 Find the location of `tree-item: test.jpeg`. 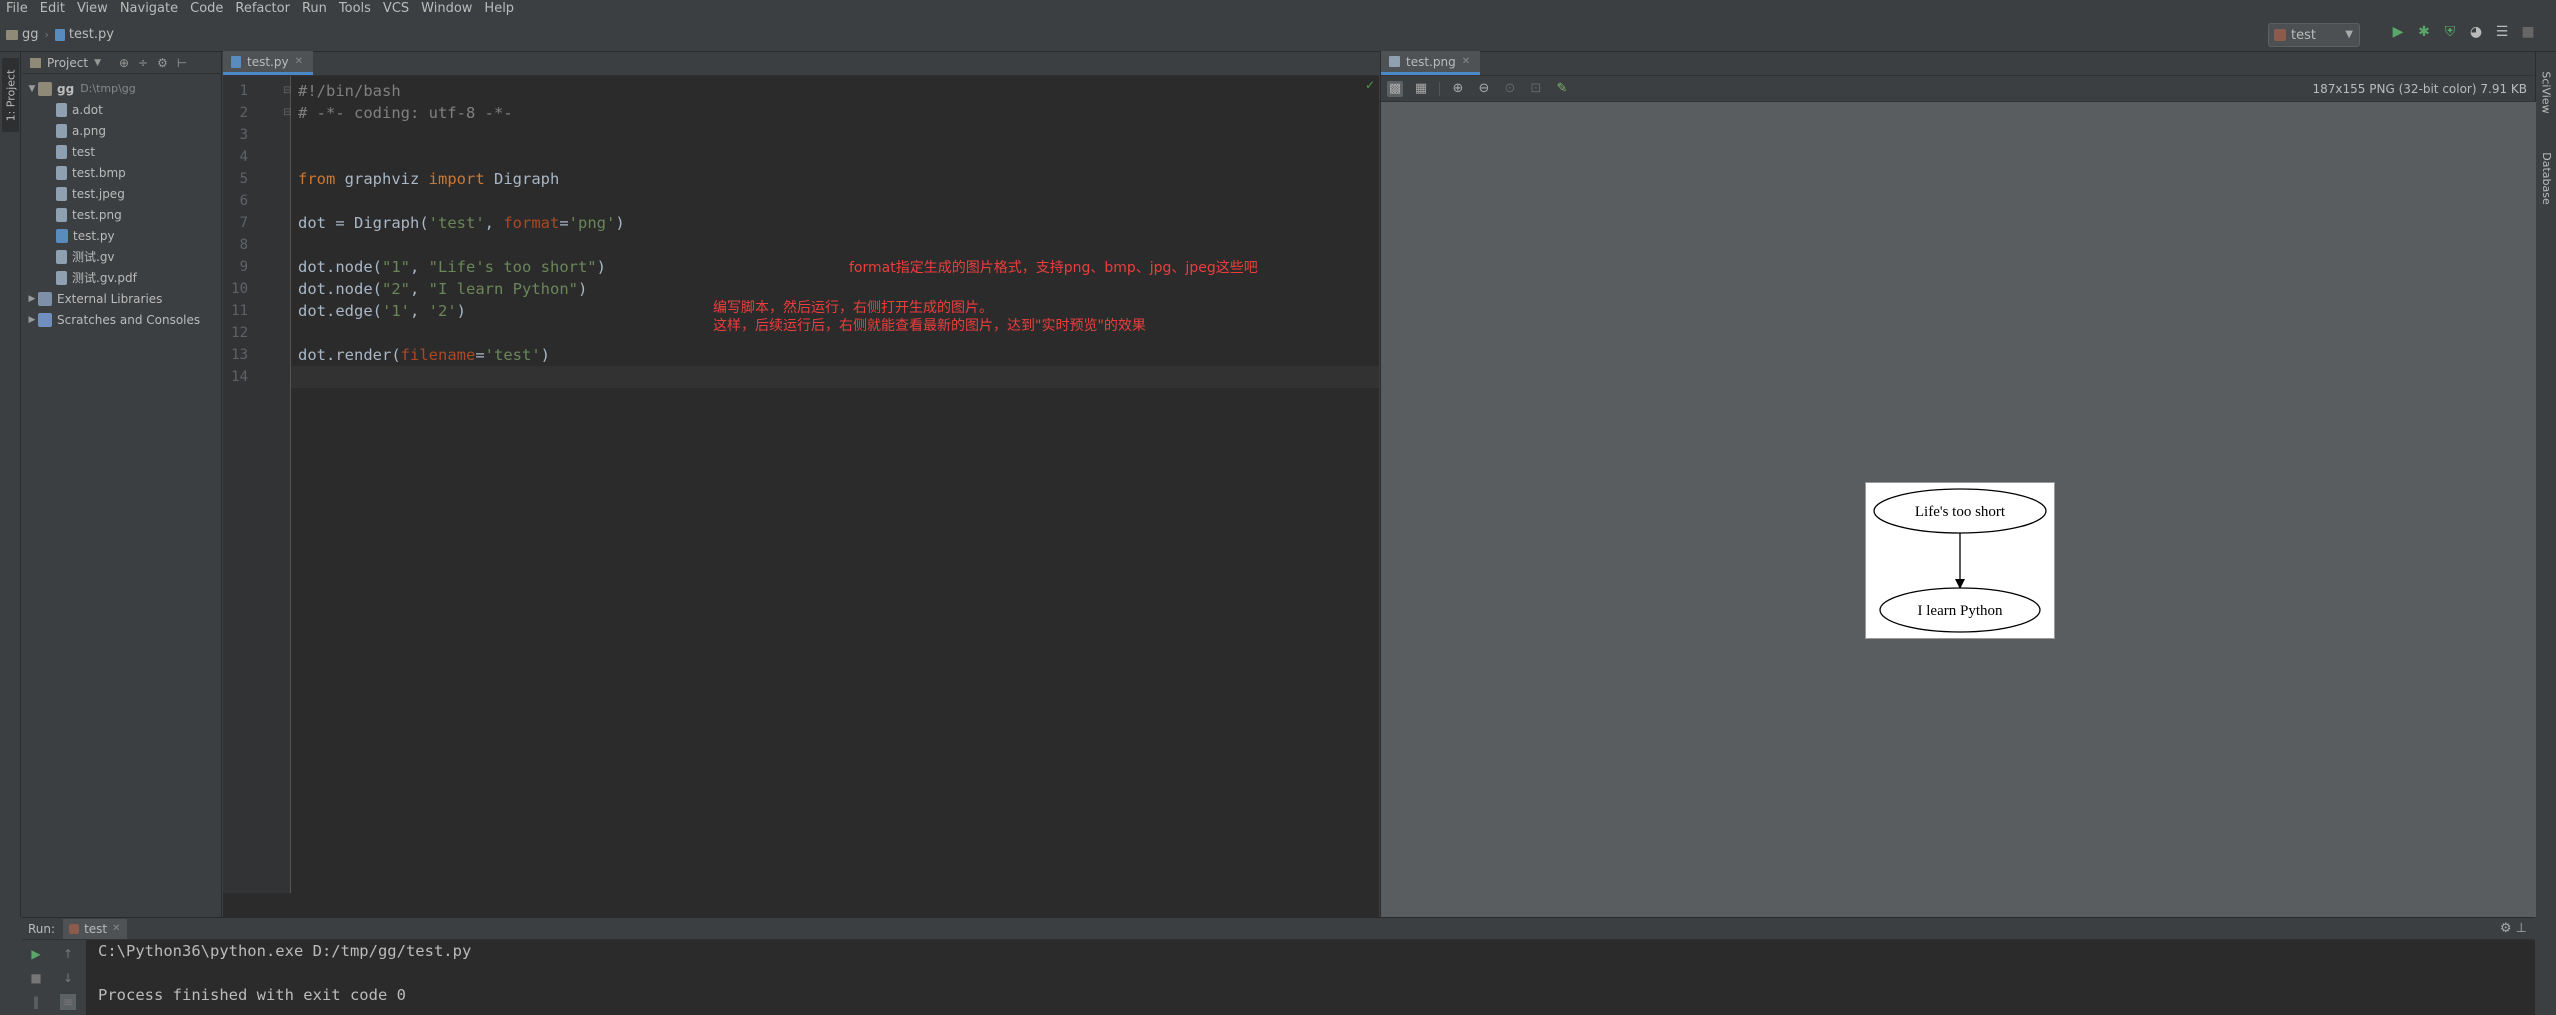

tree-item: test.jpeg is located at coordinates (90, 193).